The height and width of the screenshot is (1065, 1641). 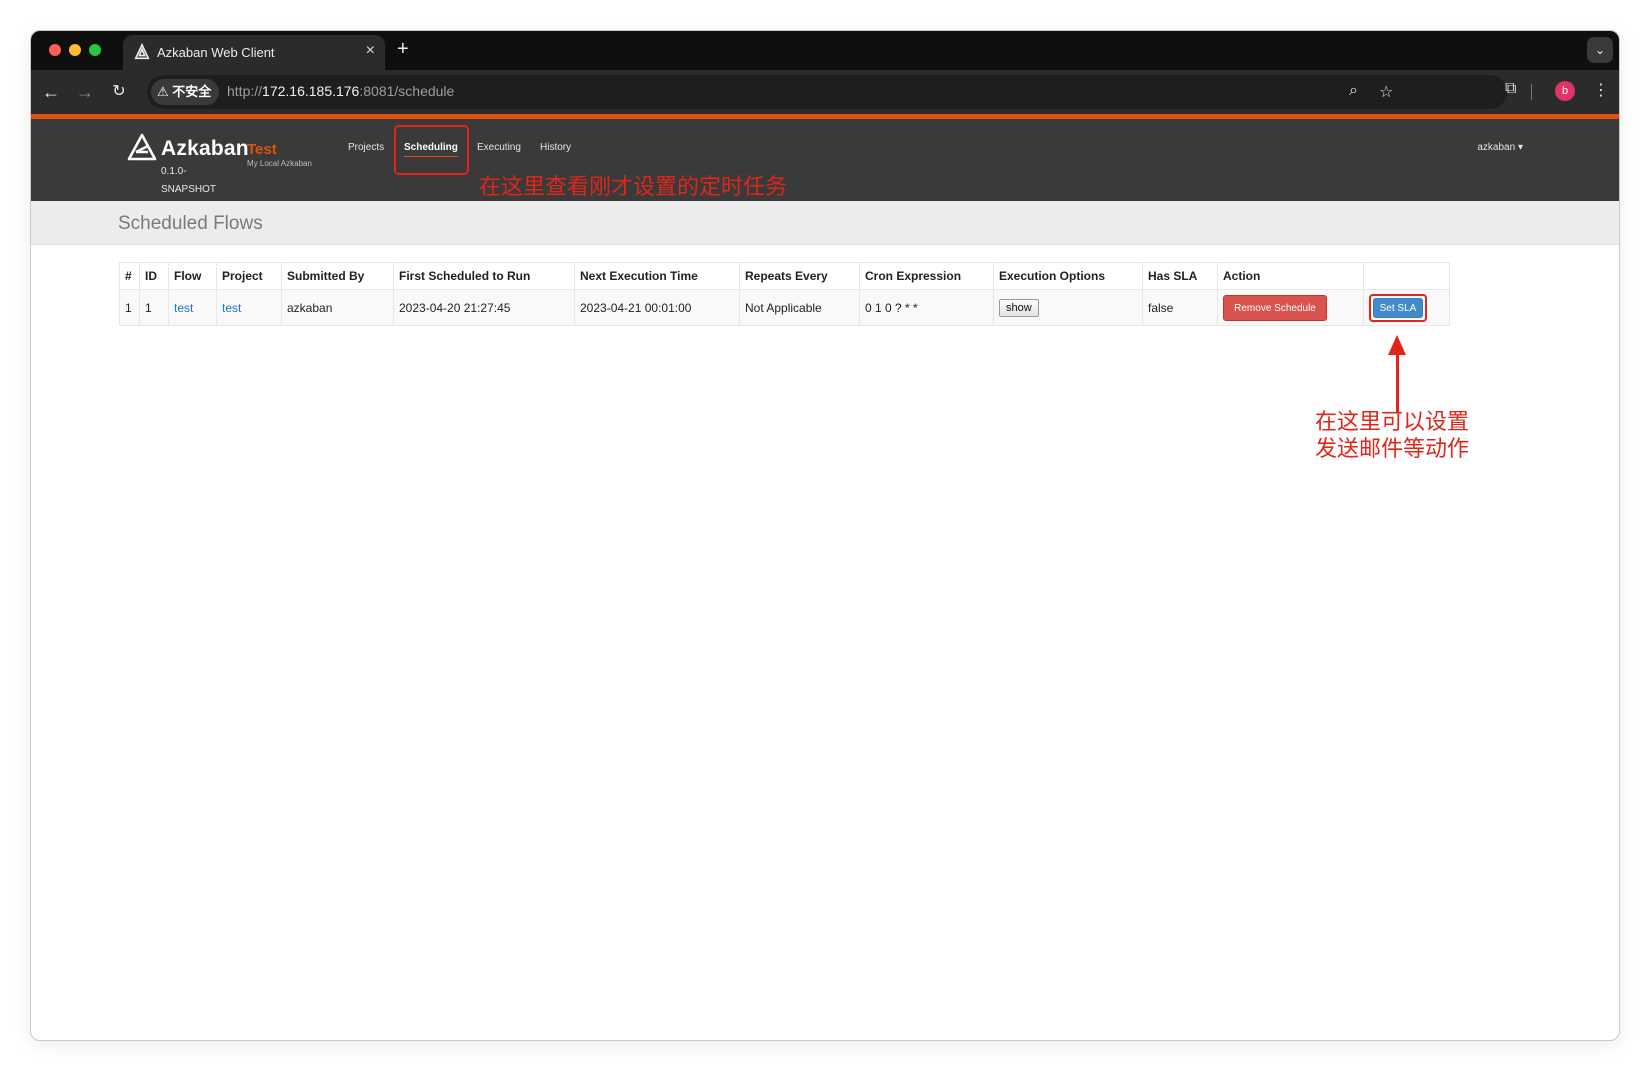 I want to click on url-text: http://172.16.185.176:8081/schedule, so click(x=340, y=91).